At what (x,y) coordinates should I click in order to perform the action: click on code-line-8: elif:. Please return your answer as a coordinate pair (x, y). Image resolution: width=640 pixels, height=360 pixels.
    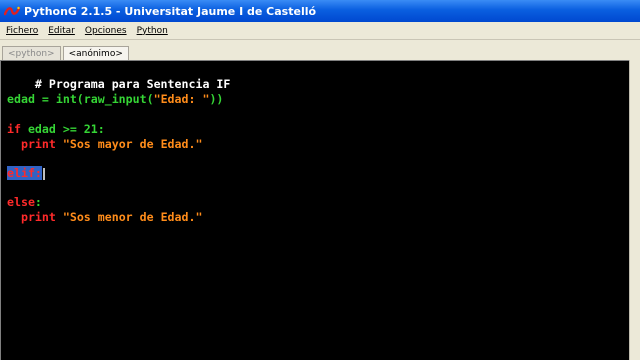
    Looking at the image, I should click on (26, 173).